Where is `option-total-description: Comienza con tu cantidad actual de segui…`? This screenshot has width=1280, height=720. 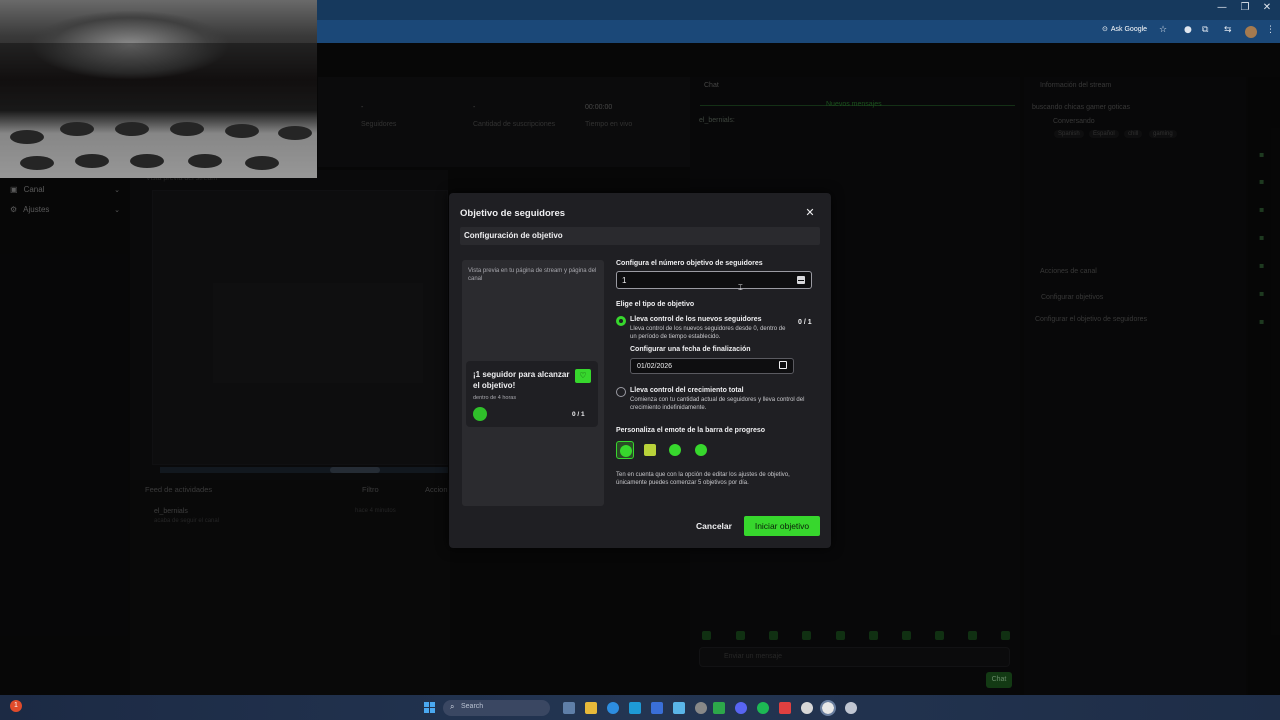
option-total-description: Comienza con tu cantidad actual de segui… is located at coordinates (717, 404).